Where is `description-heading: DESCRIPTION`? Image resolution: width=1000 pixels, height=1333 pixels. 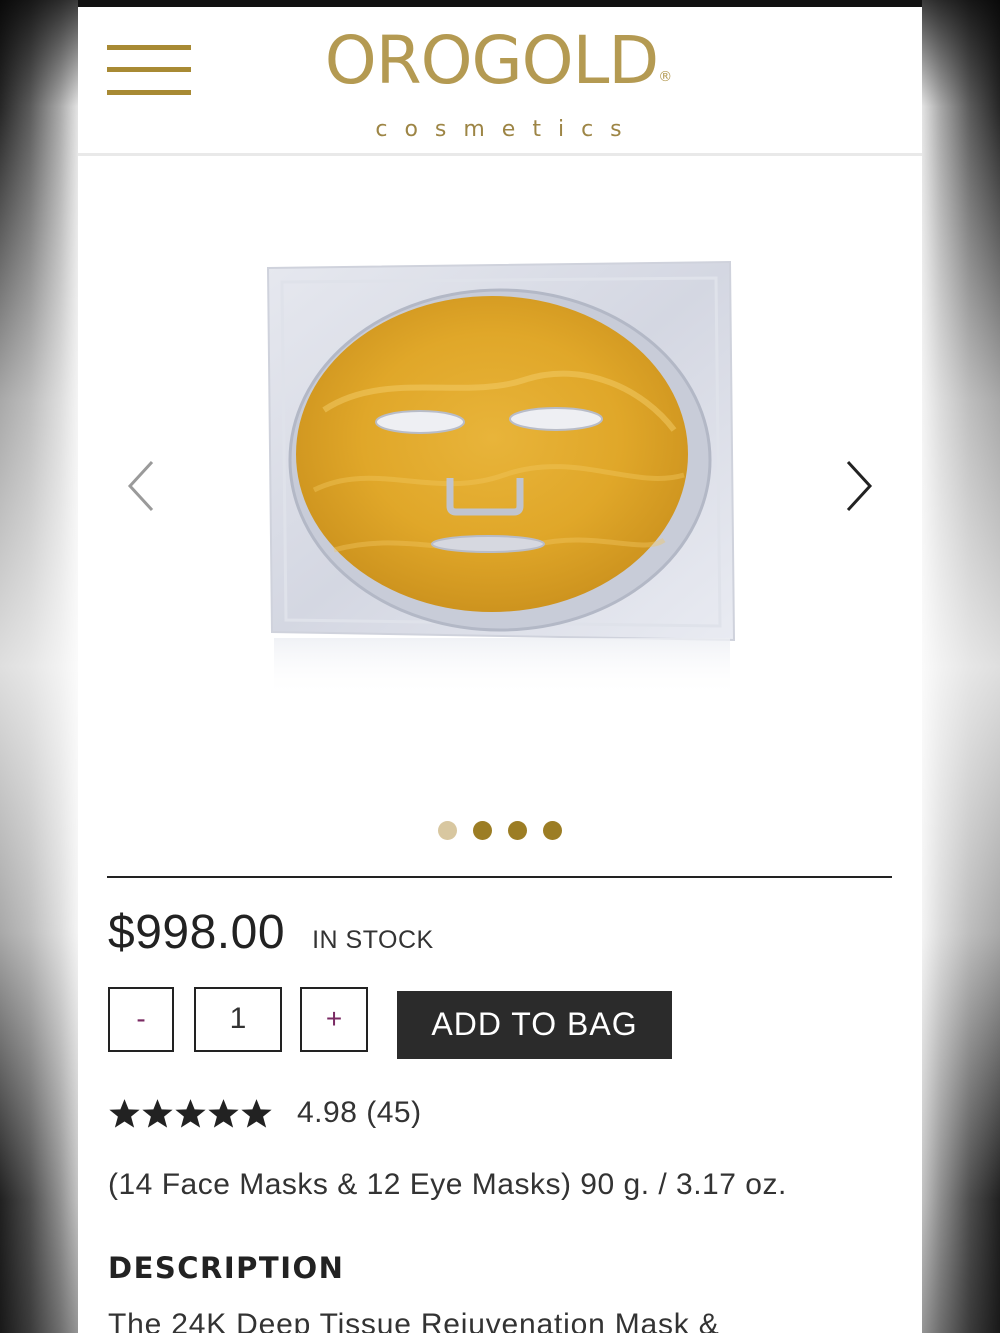 description-heading: DESCRIPTION is located at coordinates (226, 1268).